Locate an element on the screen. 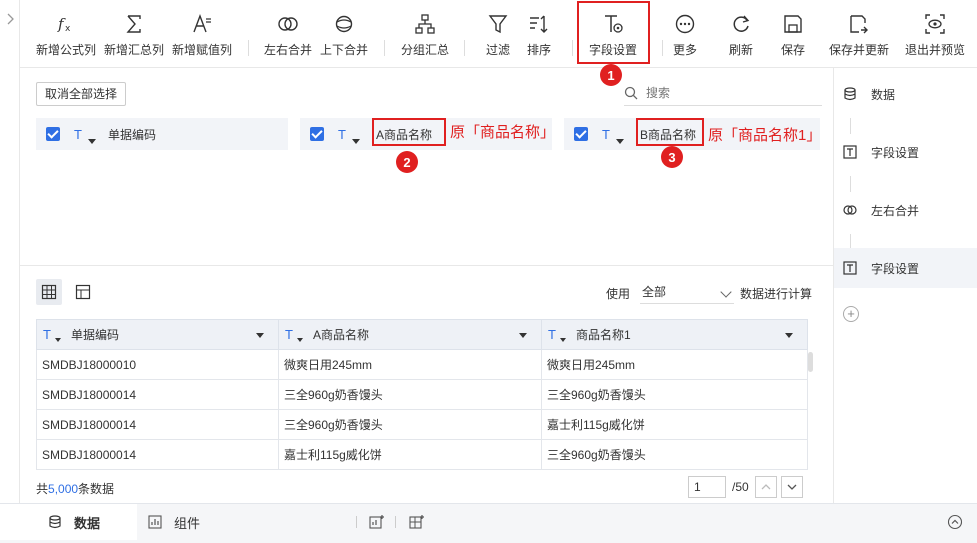 The width and height of the screenshot is (977, 543). add-formula-column-button: fx 新增公式列 is located at coordinates (66, 33).